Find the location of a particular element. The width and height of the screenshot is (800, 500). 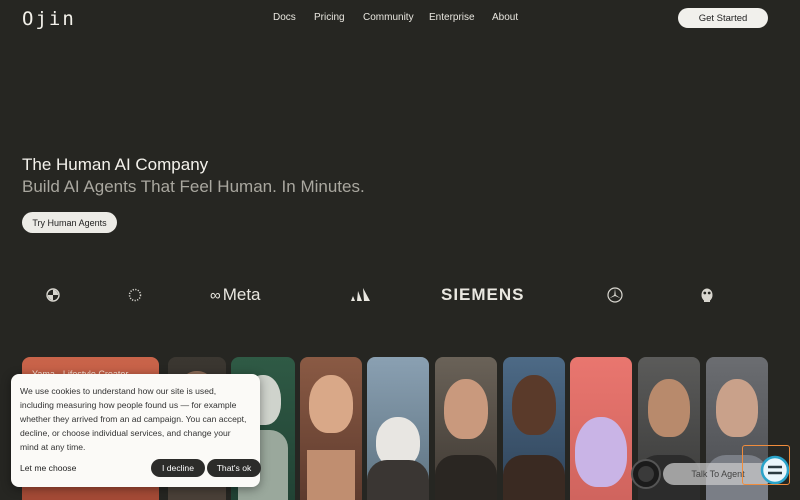

brand-logo: Ojin is located at coordinates (49, 19).